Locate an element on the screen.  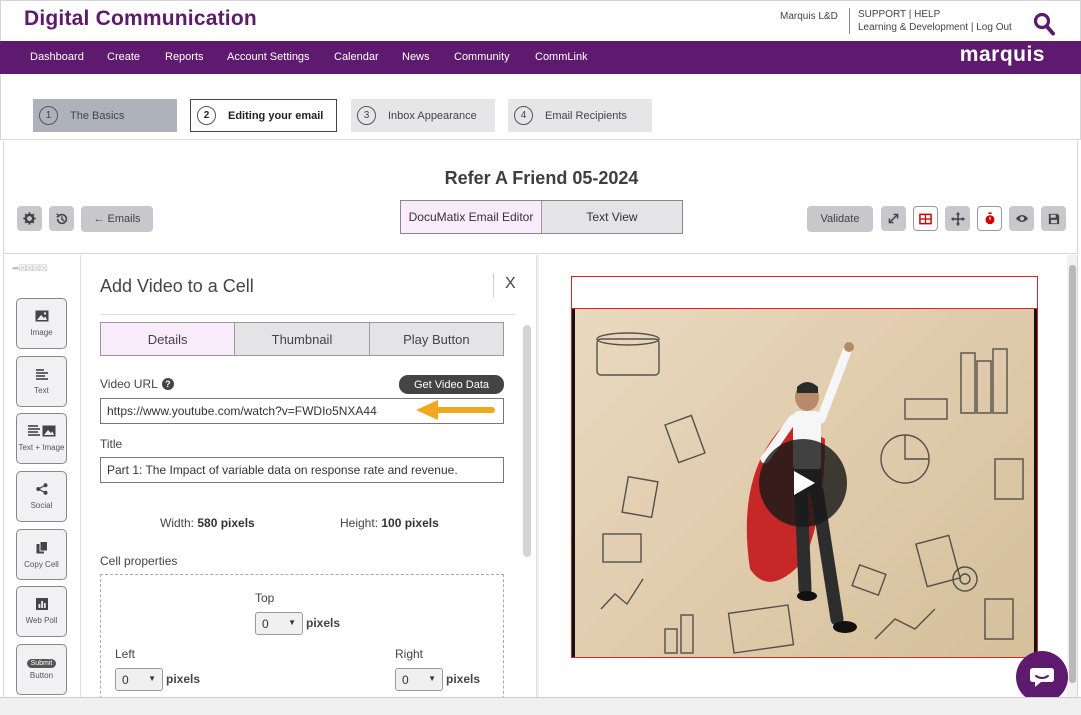
tab-play-button: Play Button is located at coordinates (436, 339).